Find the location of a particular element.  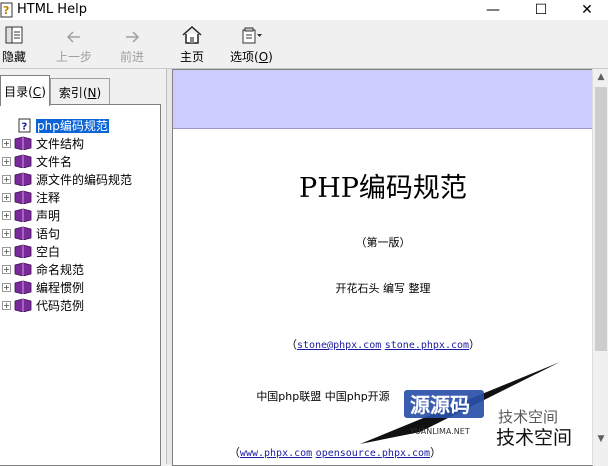

hide-button: 隐藏 is located at coordinates (14, 44).